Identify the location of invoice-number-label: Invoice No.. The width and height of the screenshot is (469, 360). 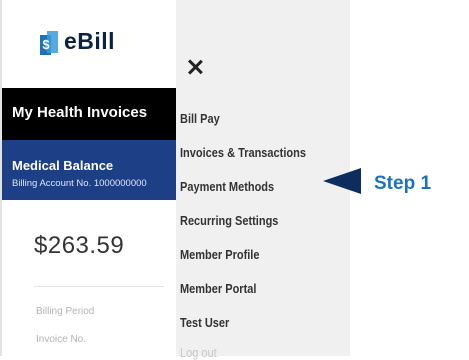
(61, 339).